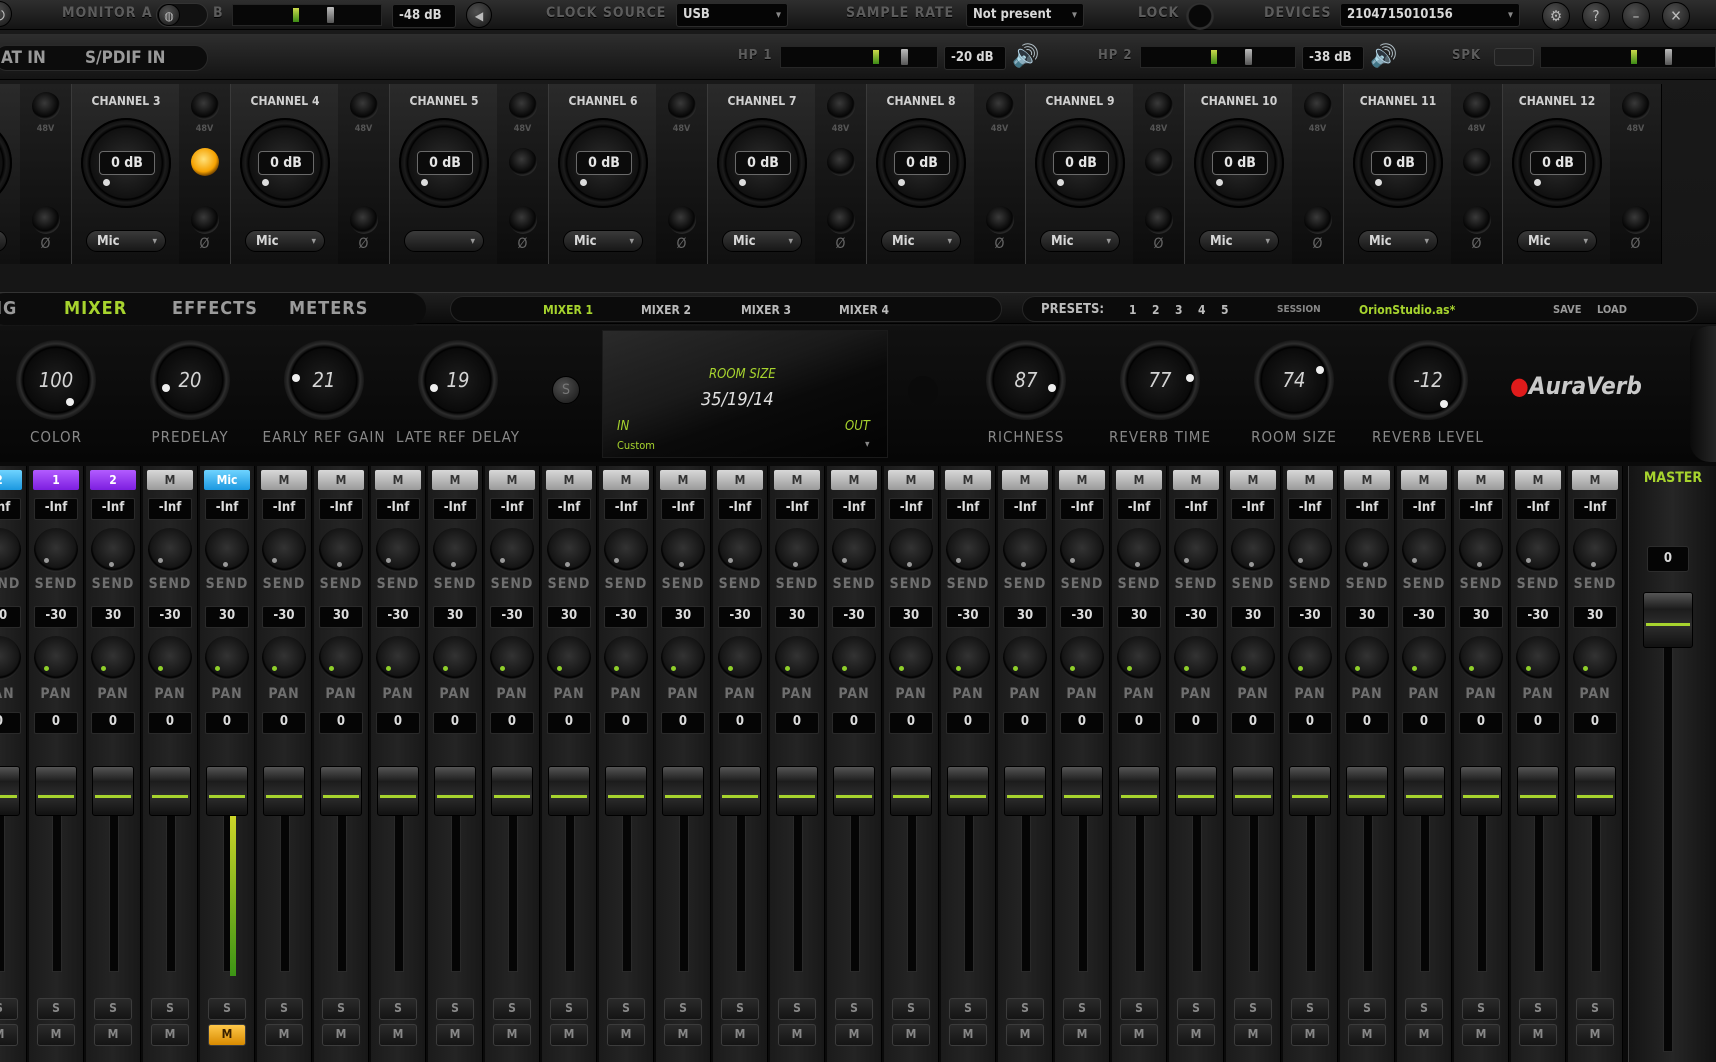 This screenshot has height=1062, width=1716. What do you see at coordinates (1025, 56) in the screenshot?
I see `hp1-speaker-icon: 🔊` at bounding box center [1025, 56].